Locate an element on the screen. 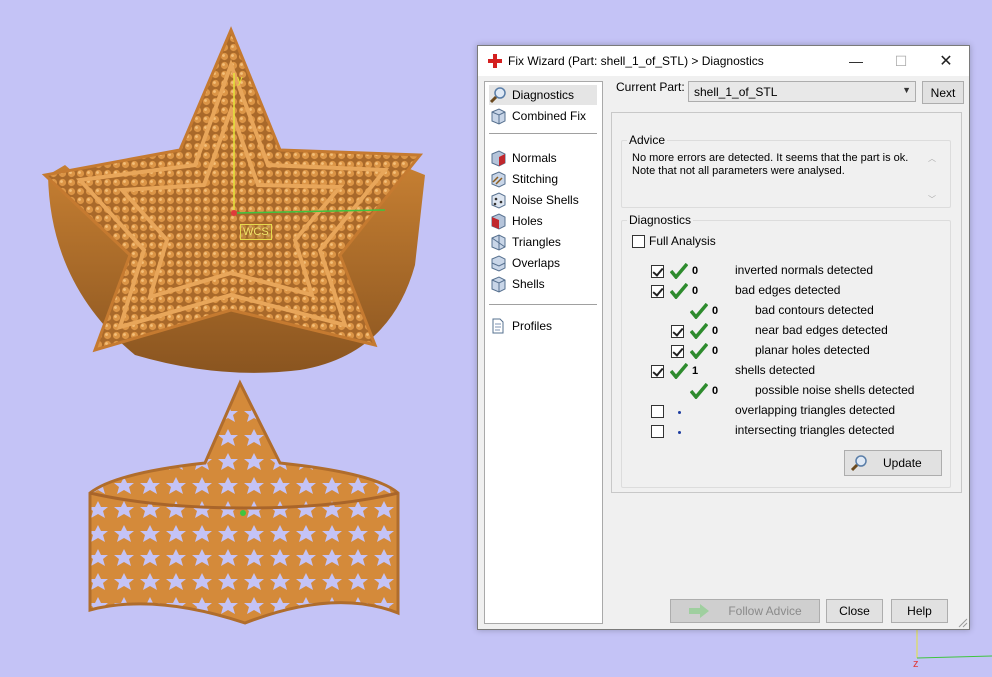 The image size is (992, 677). crown-ring-model is located at coordinates (245, 513).